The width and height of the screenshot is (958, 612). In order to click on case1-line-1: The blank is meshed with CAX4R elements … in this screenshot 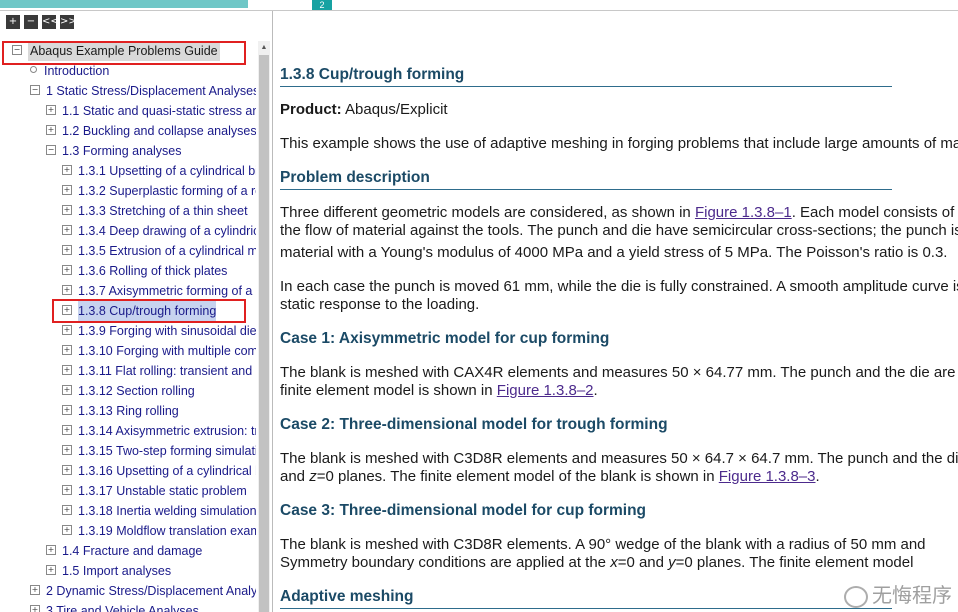, I will do `click(619, 372)`.